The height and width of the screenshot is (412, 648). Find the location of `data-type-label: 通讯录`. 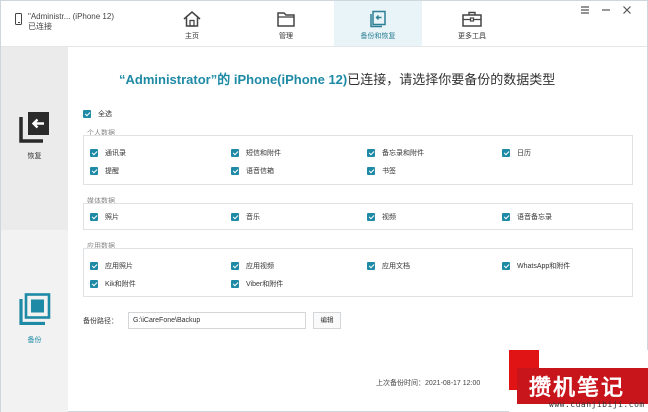

data-type-label: 通讯录 is located at coordinates (115, 153).